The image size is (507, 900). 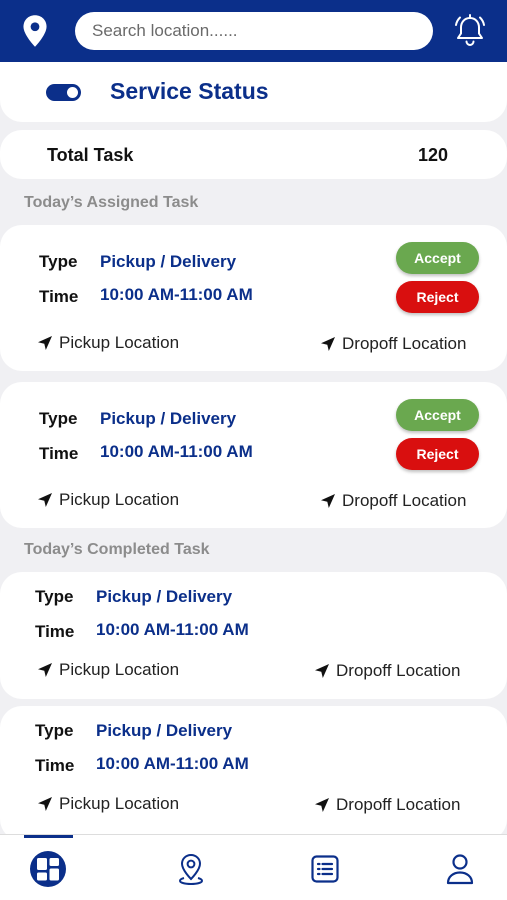 I want to click on service-status-toggle, so click(x=63, y=92).